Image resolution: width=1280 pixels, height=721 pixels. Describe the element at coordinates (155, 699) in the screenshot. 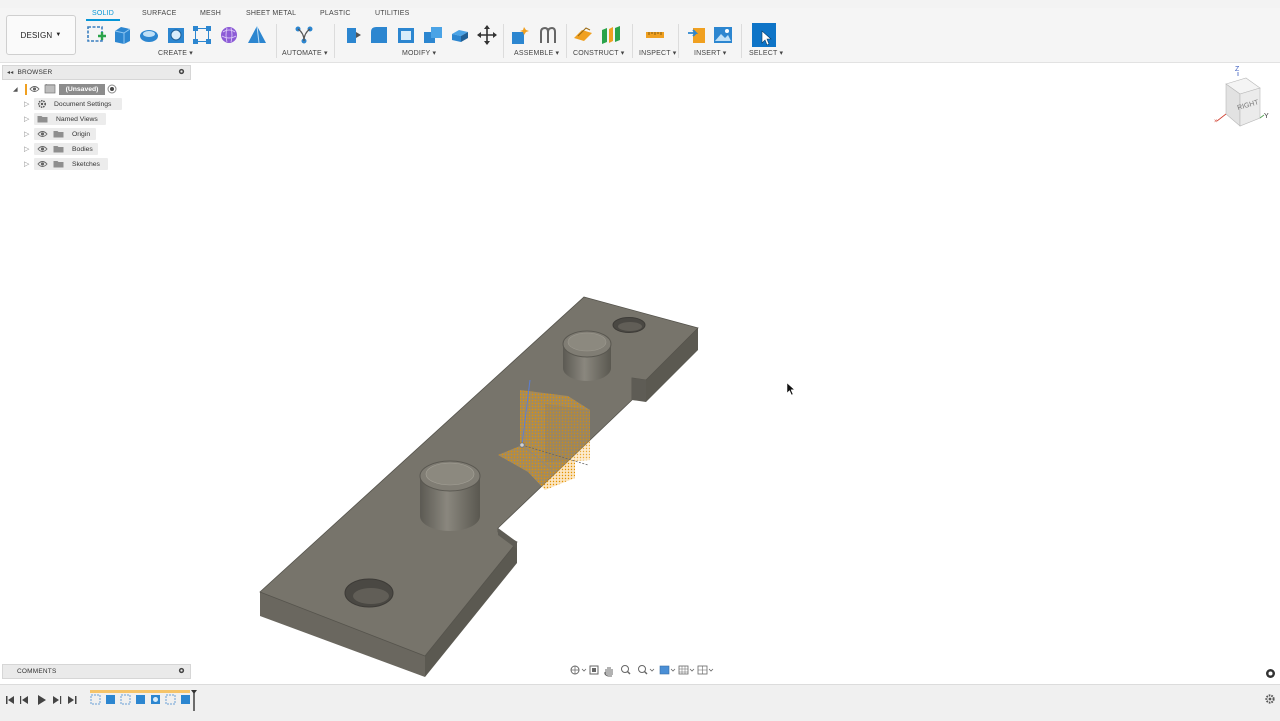

I see `timeline-hole-feature` at that location.